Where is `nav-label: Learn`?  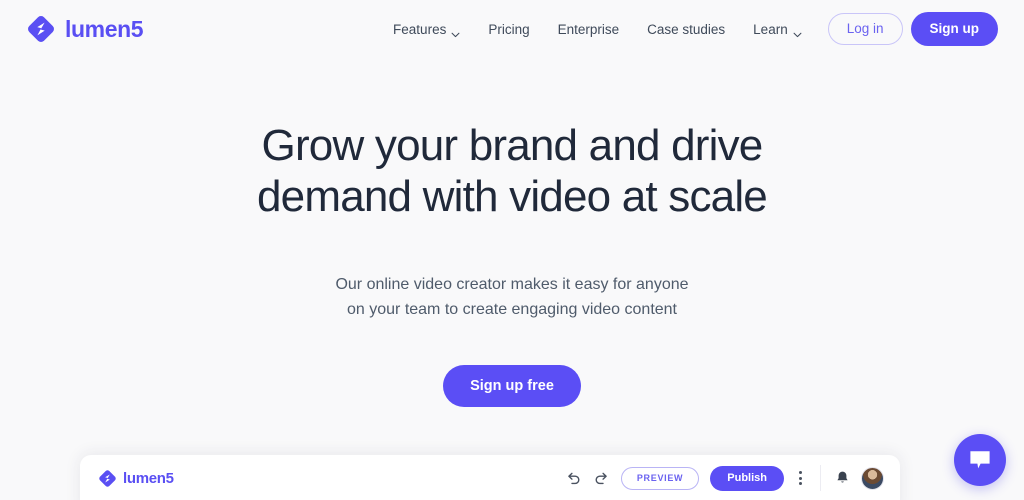 nav-label: Learn is located at coordinates (770, 29).